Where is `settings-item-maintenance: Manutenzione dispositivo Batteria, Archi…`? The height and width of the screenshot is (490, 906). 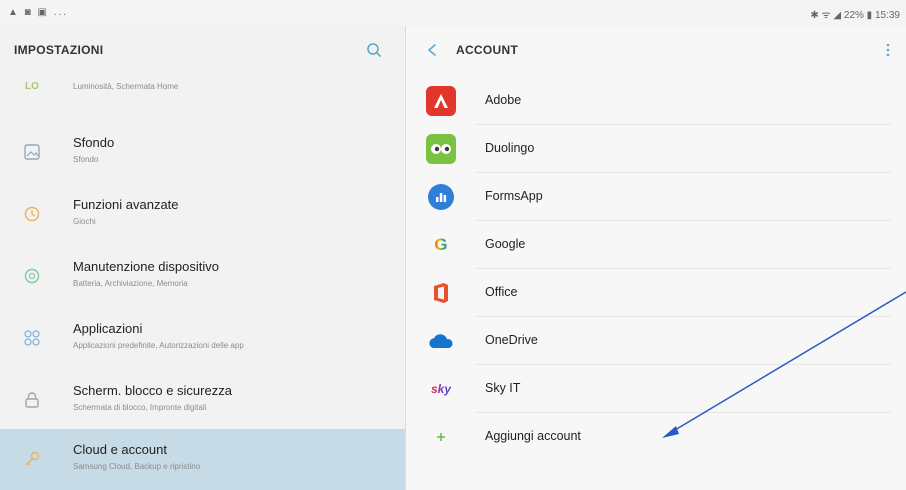 settings-item-maintenance: Manutenzione dispositivo Batteria, Archi… is located at coordinates (202, 277).